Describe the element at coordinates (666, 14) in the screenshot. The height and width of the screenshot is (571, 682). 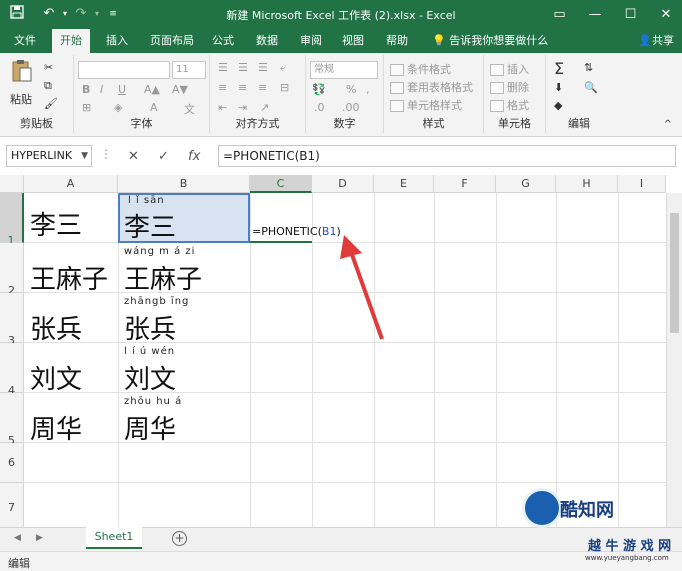
I see `close-icon: ✕` at that location.